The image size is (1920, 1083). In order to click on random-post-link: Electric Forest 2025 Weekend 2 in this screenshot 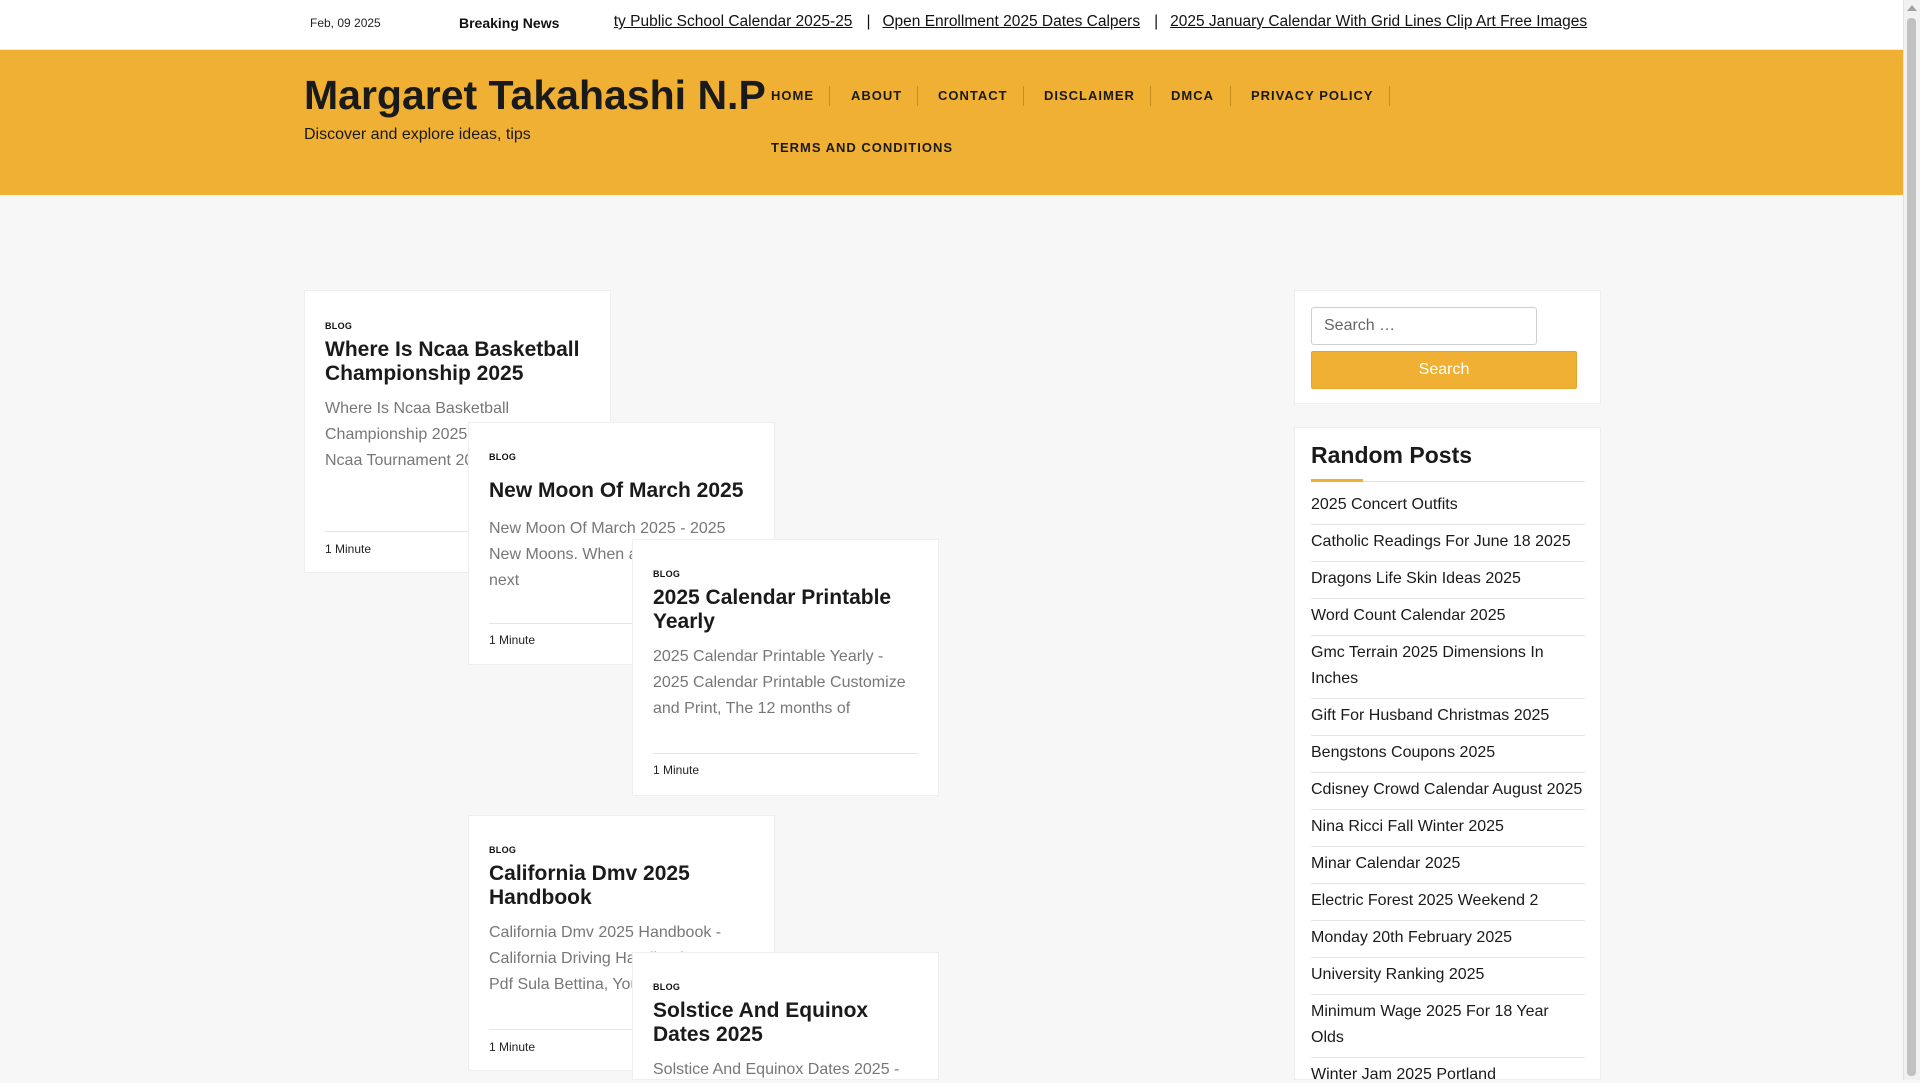, I will do `click(1448, 902)`.